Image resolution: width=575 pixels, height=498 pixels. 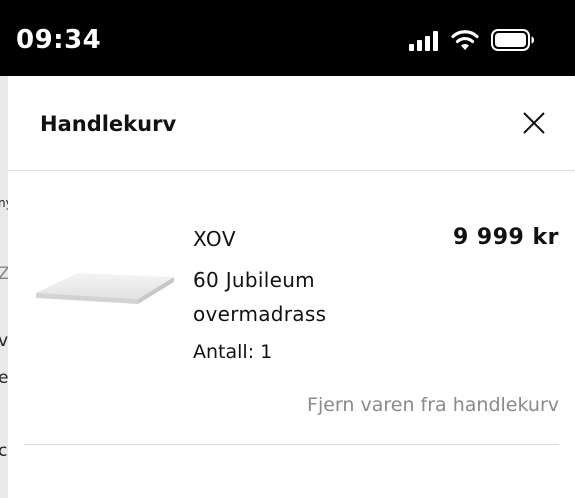 I want to click on close-button, so click(x=534, y=123).